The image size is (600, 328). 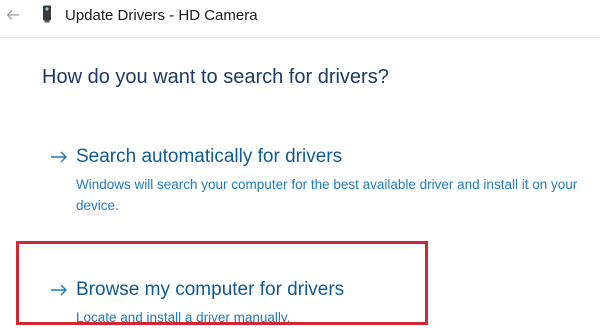 I want to click on page-question: How do you want to search for drivers?, so click(x=215, y=77).